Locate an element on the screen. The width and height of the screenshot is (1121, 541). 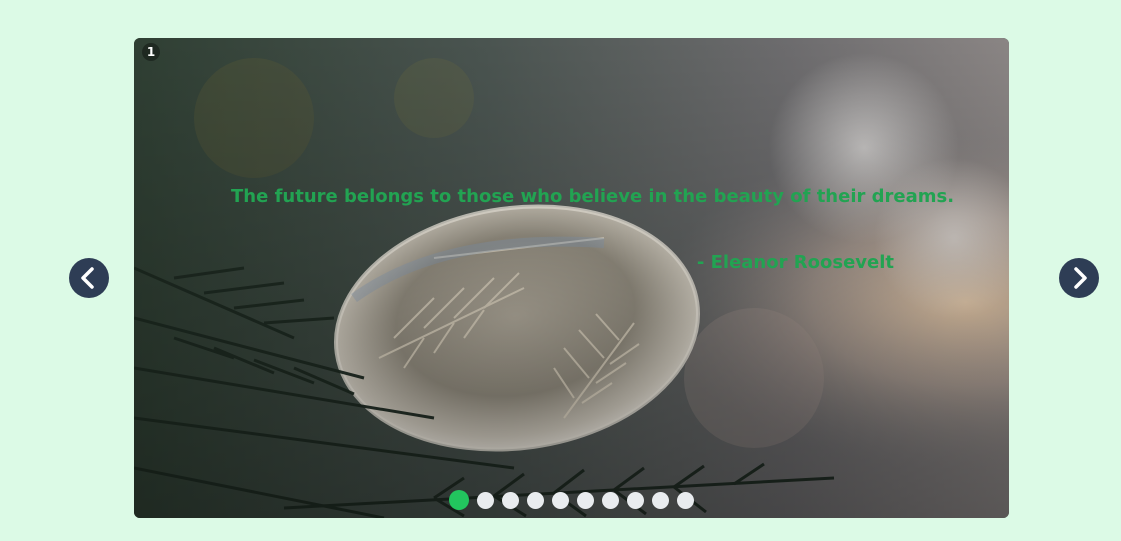
slide-number: 1 is located at coordinates (151, 52).